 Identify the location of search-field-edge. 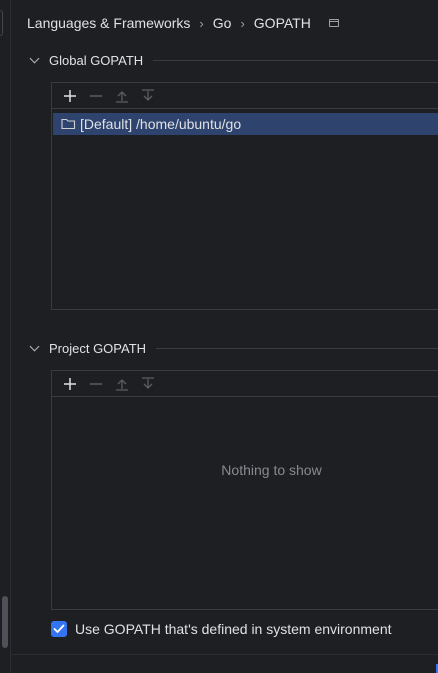
(1, 23).